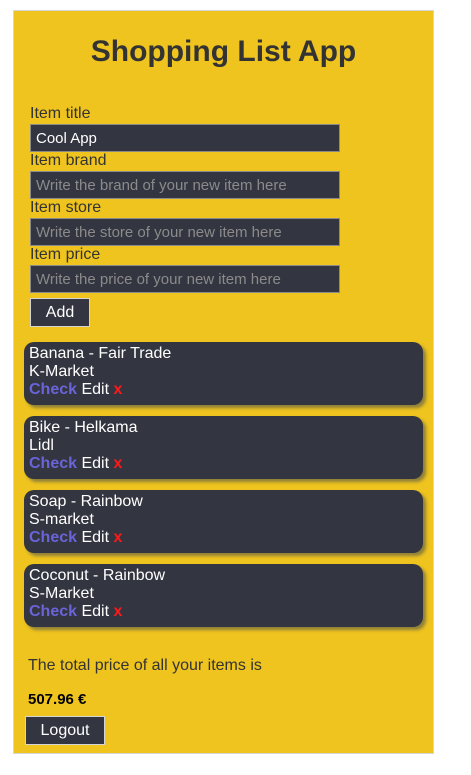 The height and width of the screenshot is (775, 471). Describe the element at coordinates (45, 427) in the screenshot. I see `item-title: Bike` at that location.